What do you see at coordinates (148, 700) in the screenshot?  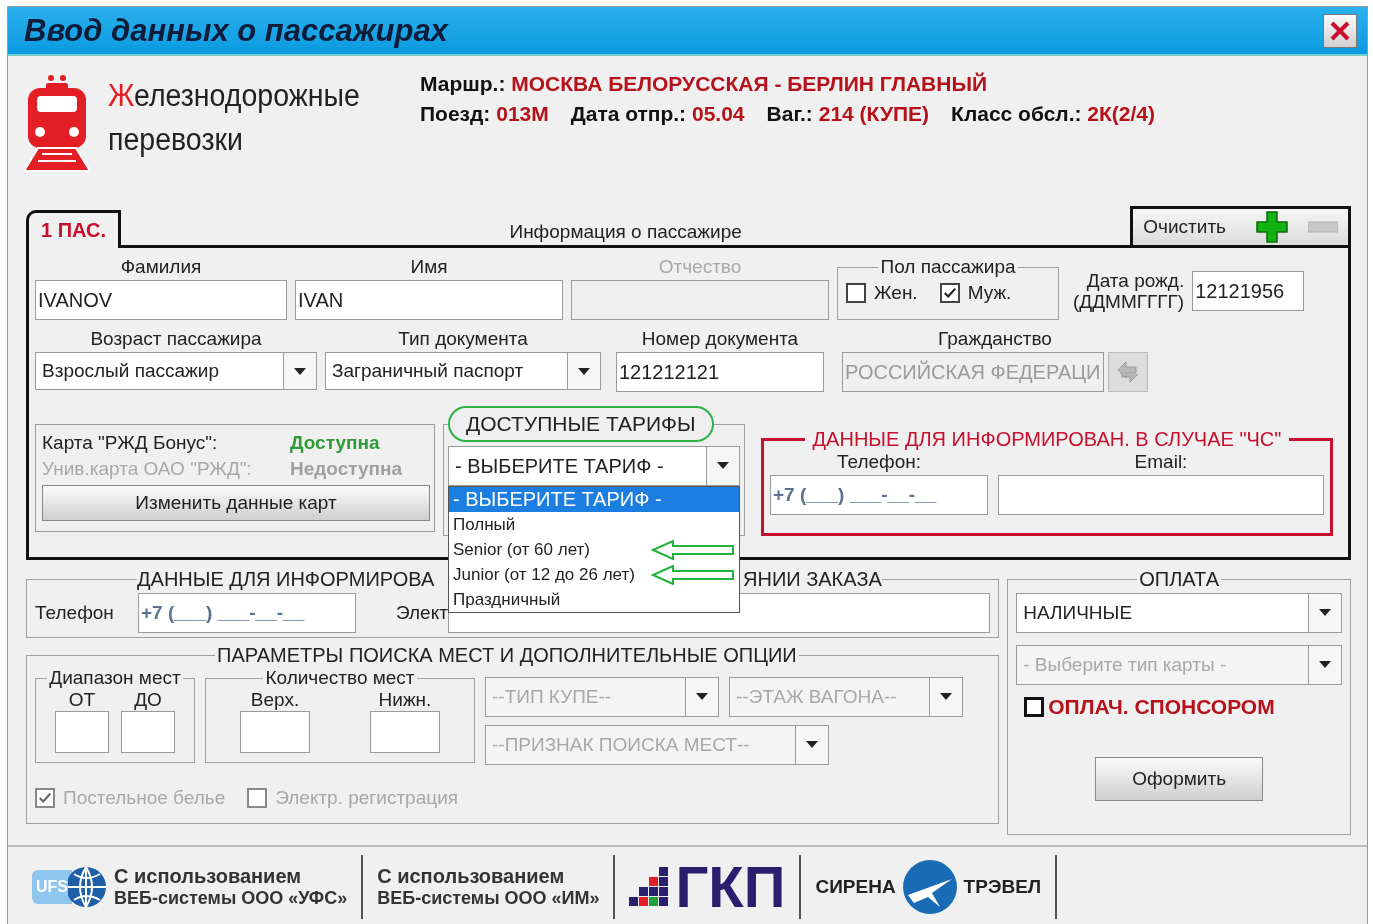 I see `field-label: ДО` at bounding box center [148, 700].